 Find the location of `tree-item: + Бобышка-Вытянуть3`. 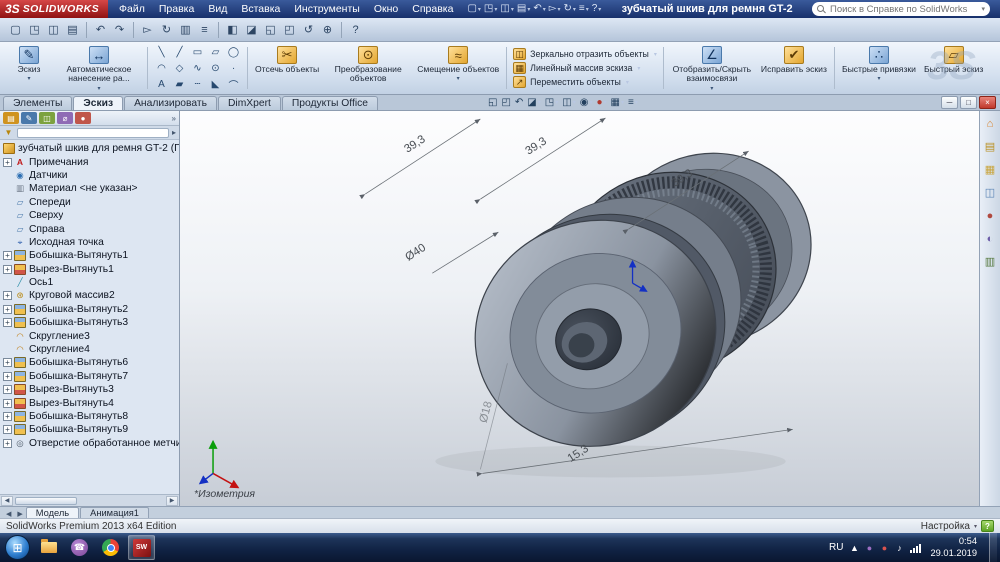

tree-item: + Бобышка-Вытянуть3 is located at coordinates (91, 322).